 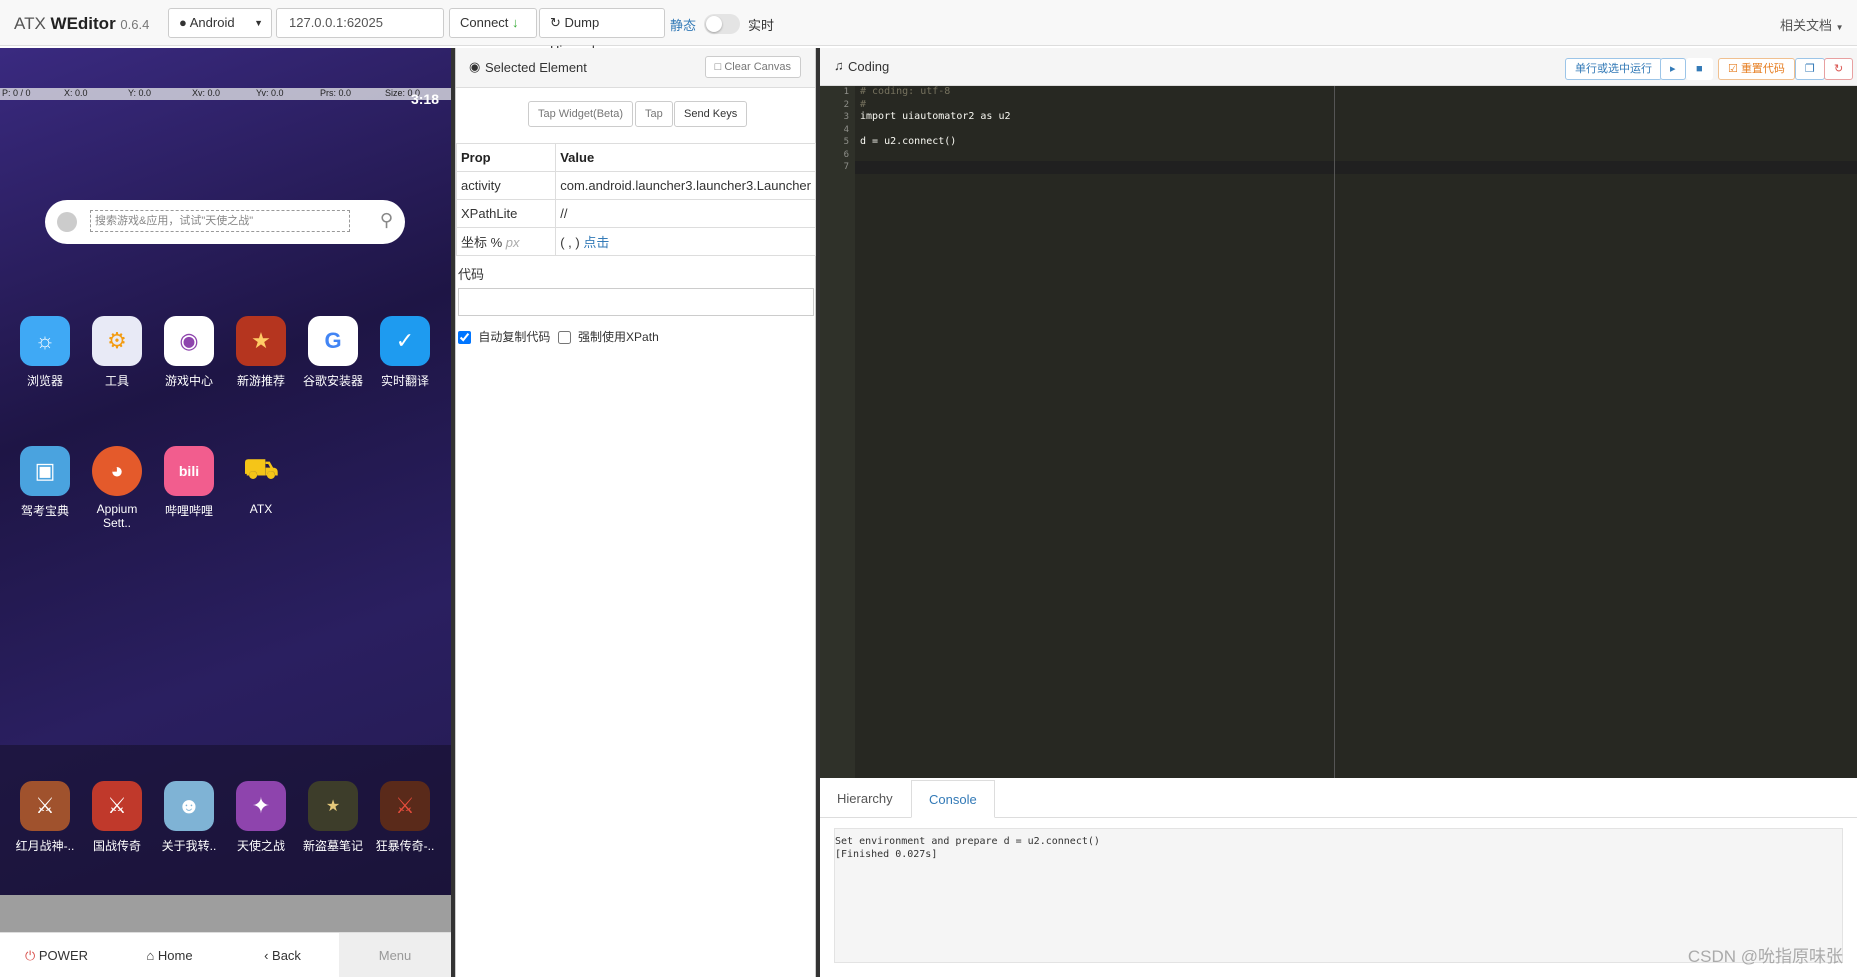 What do you see at coordinates (711, 114) in the screenshot?
I see `send-keys-button: Send Keys` at bounding box center [711, 114].